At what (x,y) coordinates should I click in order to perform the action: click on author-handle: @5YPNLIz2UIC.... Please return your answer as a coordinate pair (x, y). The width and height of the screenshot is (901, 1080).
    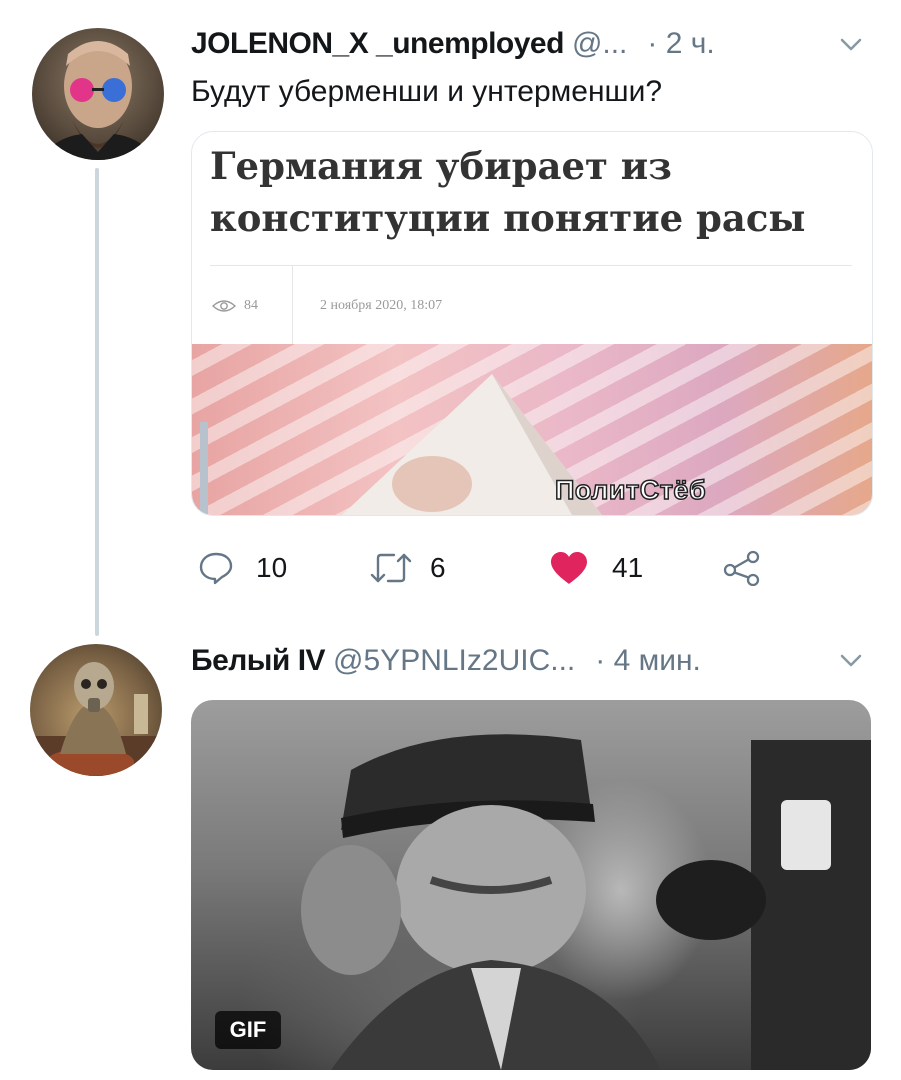
    Looking at the image, I should click on (454, 661).